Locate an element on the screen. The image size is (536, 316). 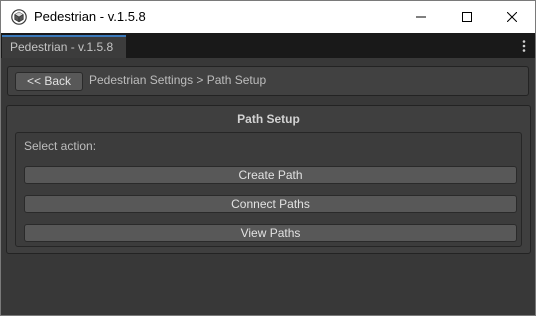
tab-pedestrian: Pedestrian - v.1.5.8 is located at coordinates (64, 46).